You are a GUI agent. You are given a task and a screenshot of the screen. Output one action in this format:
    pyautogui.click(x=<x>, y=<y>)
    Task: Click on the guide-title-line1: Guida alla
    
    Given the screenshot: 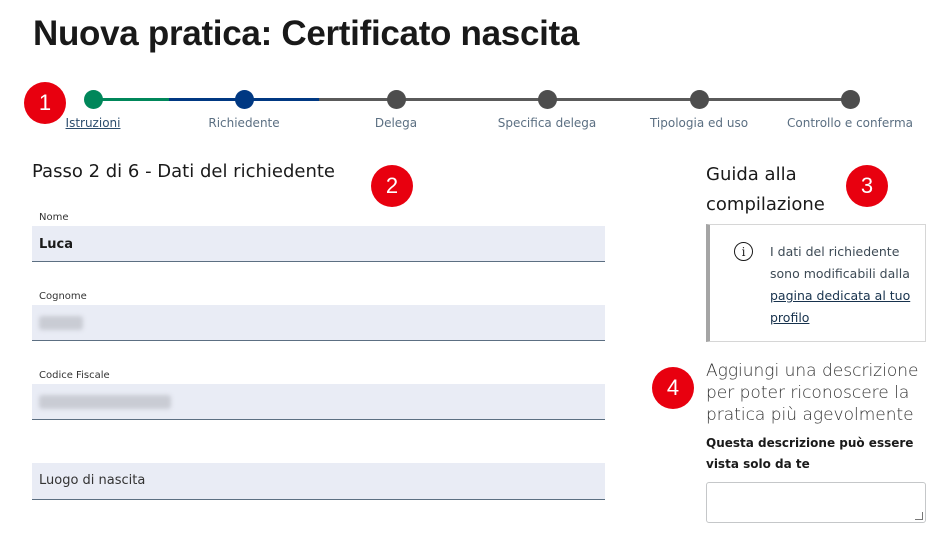 What is the action you would take?
    pyautogui.click(x=751, y=174)
    